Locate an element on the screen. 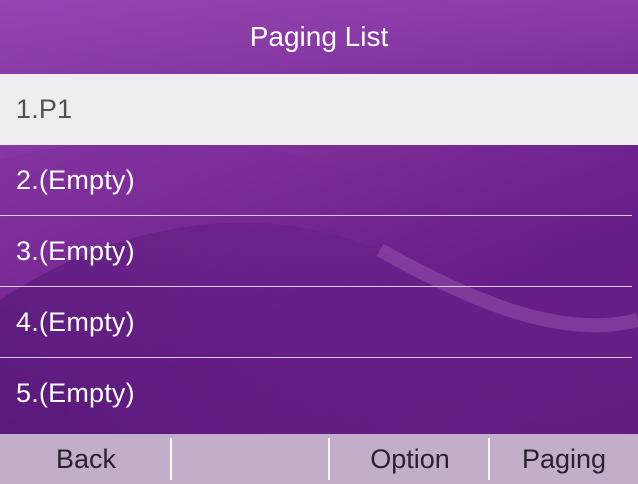 This screenshot has width=638, height=484. paging-softkey-label: Paging is located at coordinates (564, 458).